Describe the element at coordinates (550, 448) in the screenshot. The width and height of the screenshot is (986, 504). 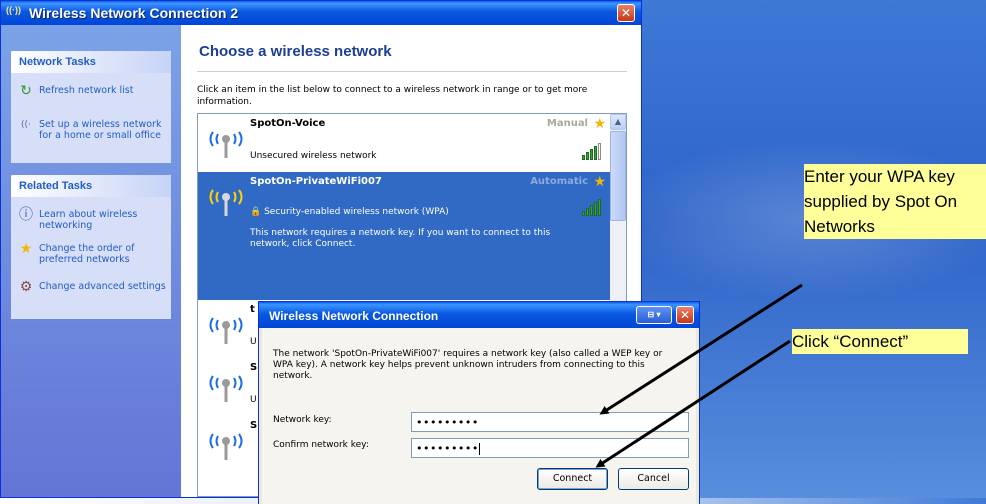
I see `confirm-key-input: •••••••••` at that location.